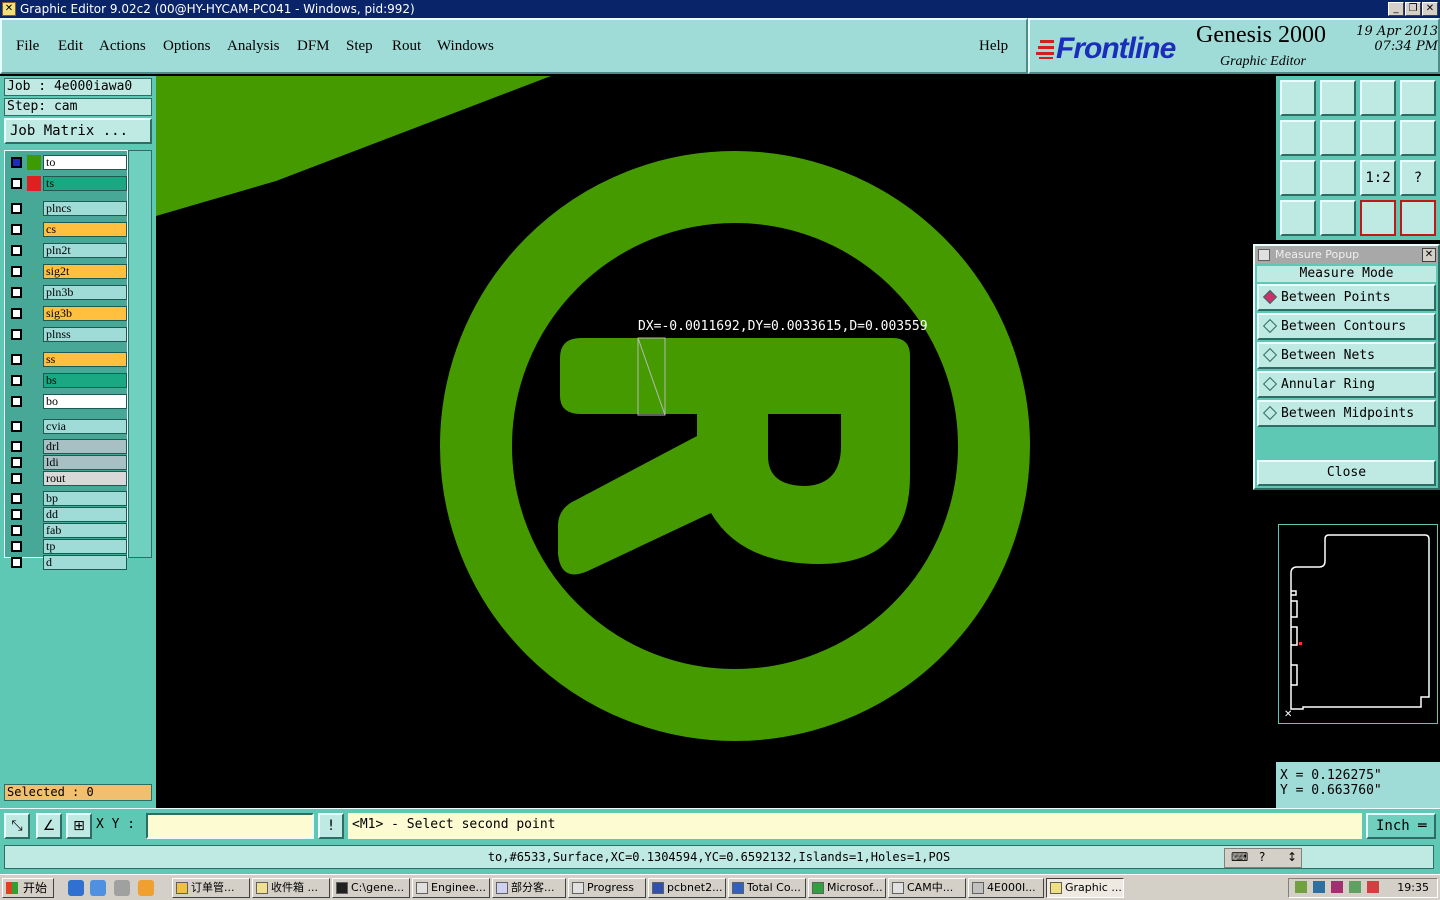 This screenshot has height=900, width=1440. Describe the element at coordinates (85, 401) in the screenshot. I see `layer-name: bo` at that location.